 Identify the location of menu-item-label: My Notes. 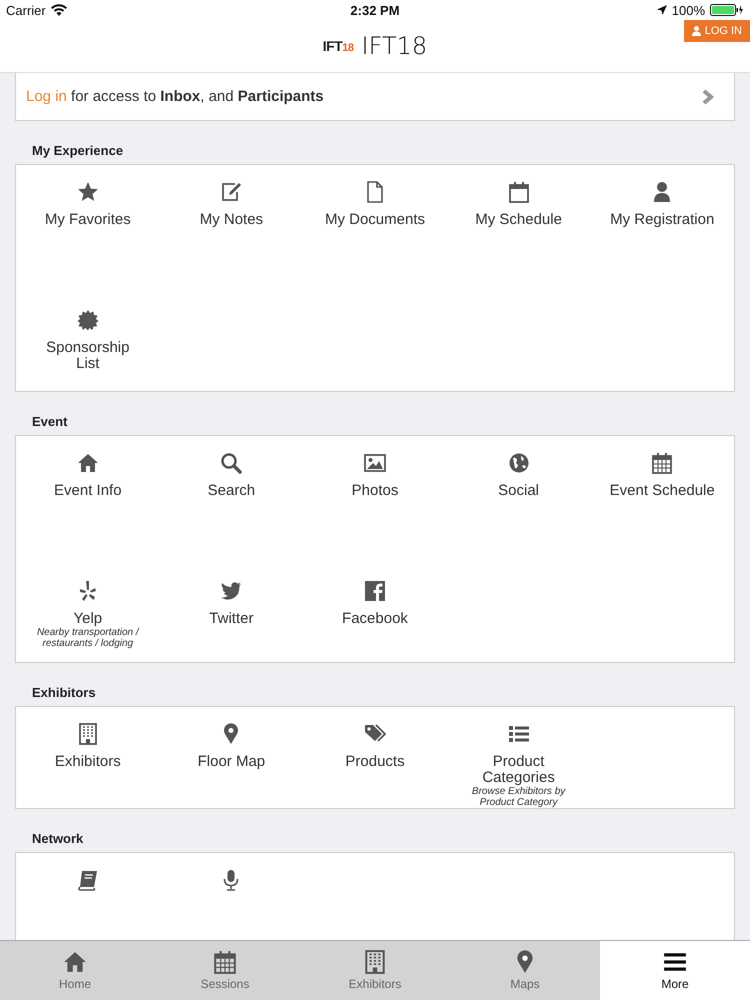
(232, 220).